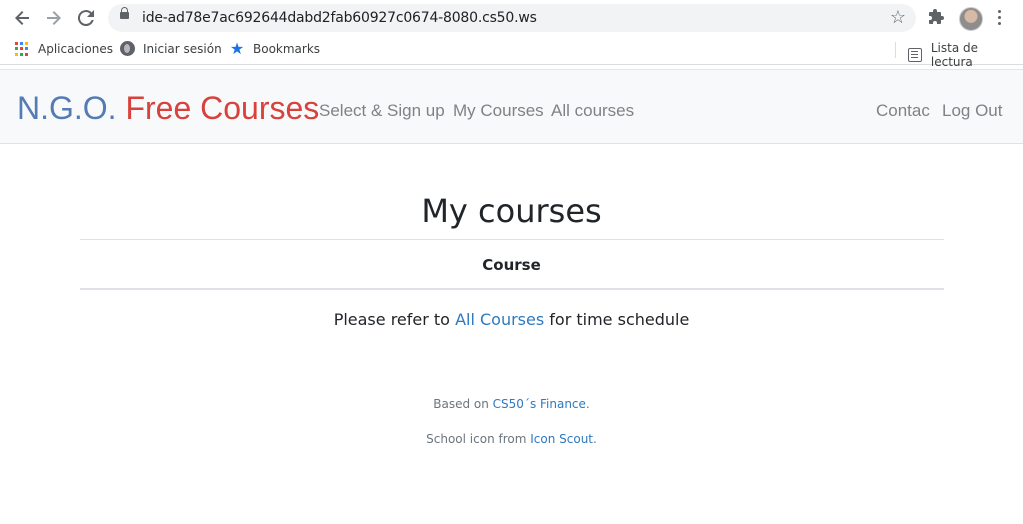  Describe the element at coordinates (512, 289) in the screenshot. I see `table-header-border` at that location.